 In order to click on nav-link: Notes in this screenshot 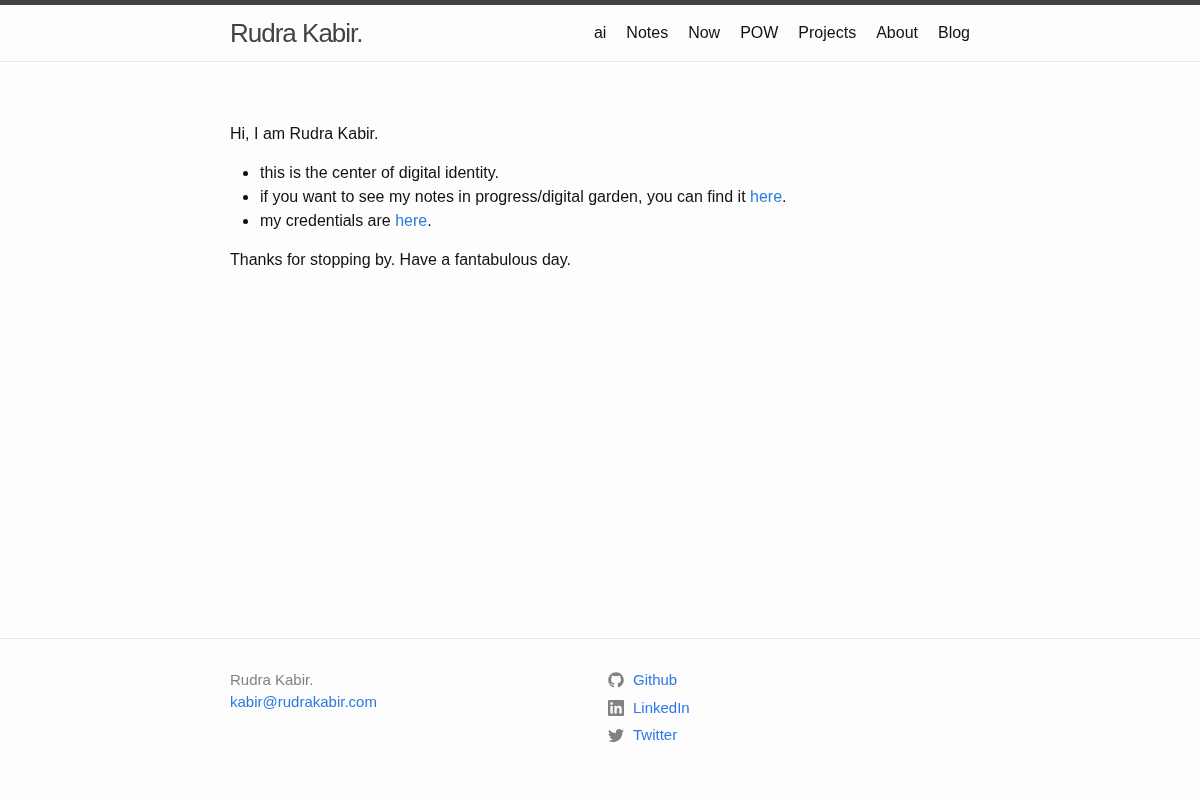, I will do `click(647, 33)`.